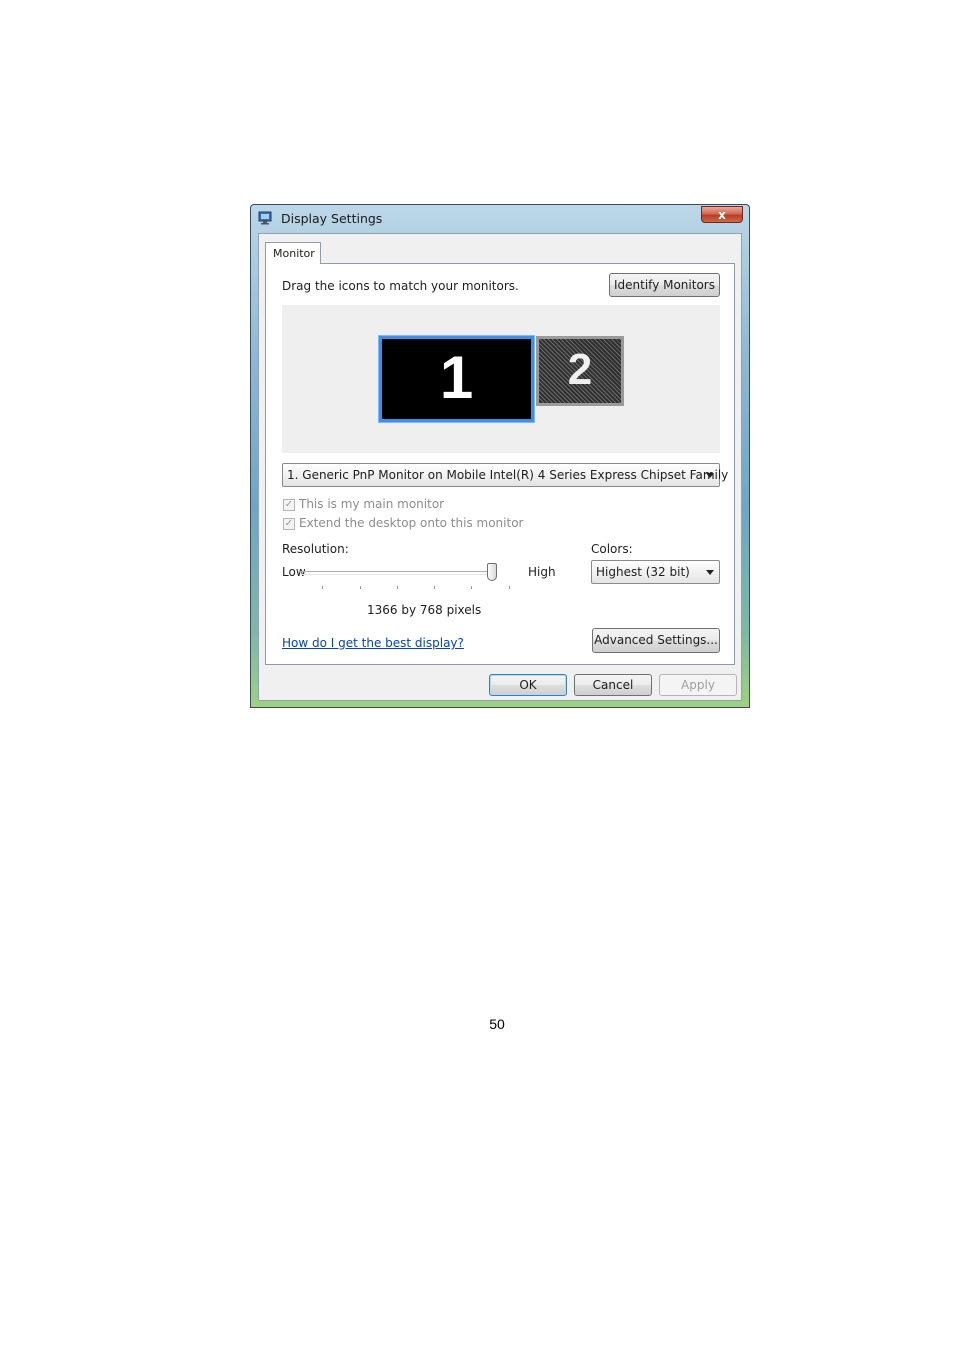 This screenshot has width=954, height=1350. Describe the element at coordinates (332, 218) in the screenshot. I see `window-title: Display Settings` at that location.